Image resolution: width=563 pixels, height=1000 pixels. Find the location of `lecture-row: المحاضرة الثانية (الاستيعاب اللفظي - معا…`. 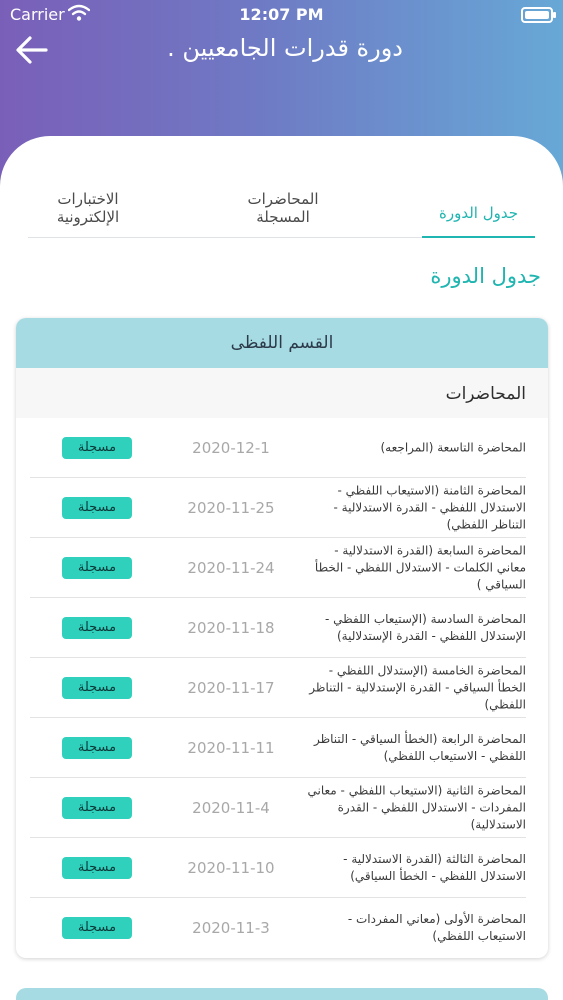

lecture-row: المحاضرة الثانية (الاستيعاب اللفظي - معا… is located at coordinates (278, 808).